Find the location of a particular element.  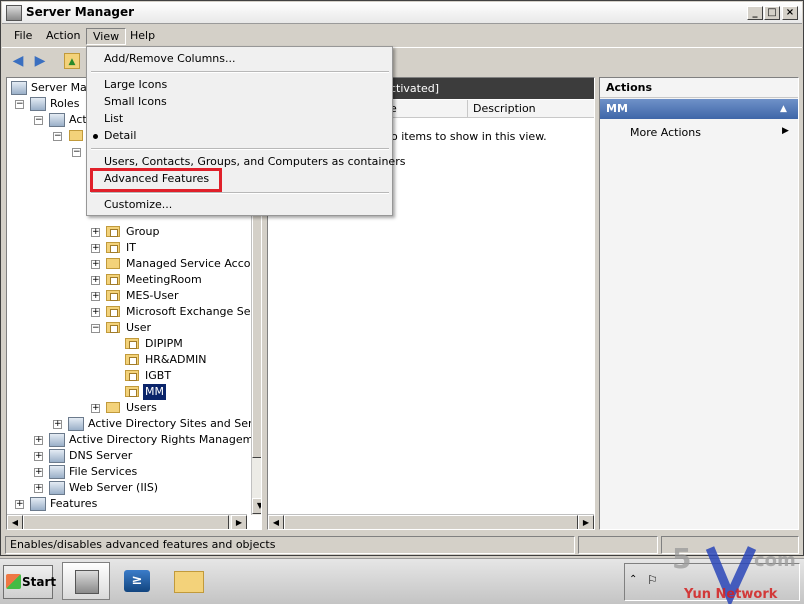

menu-view: View is located at coordinates (106, 36).